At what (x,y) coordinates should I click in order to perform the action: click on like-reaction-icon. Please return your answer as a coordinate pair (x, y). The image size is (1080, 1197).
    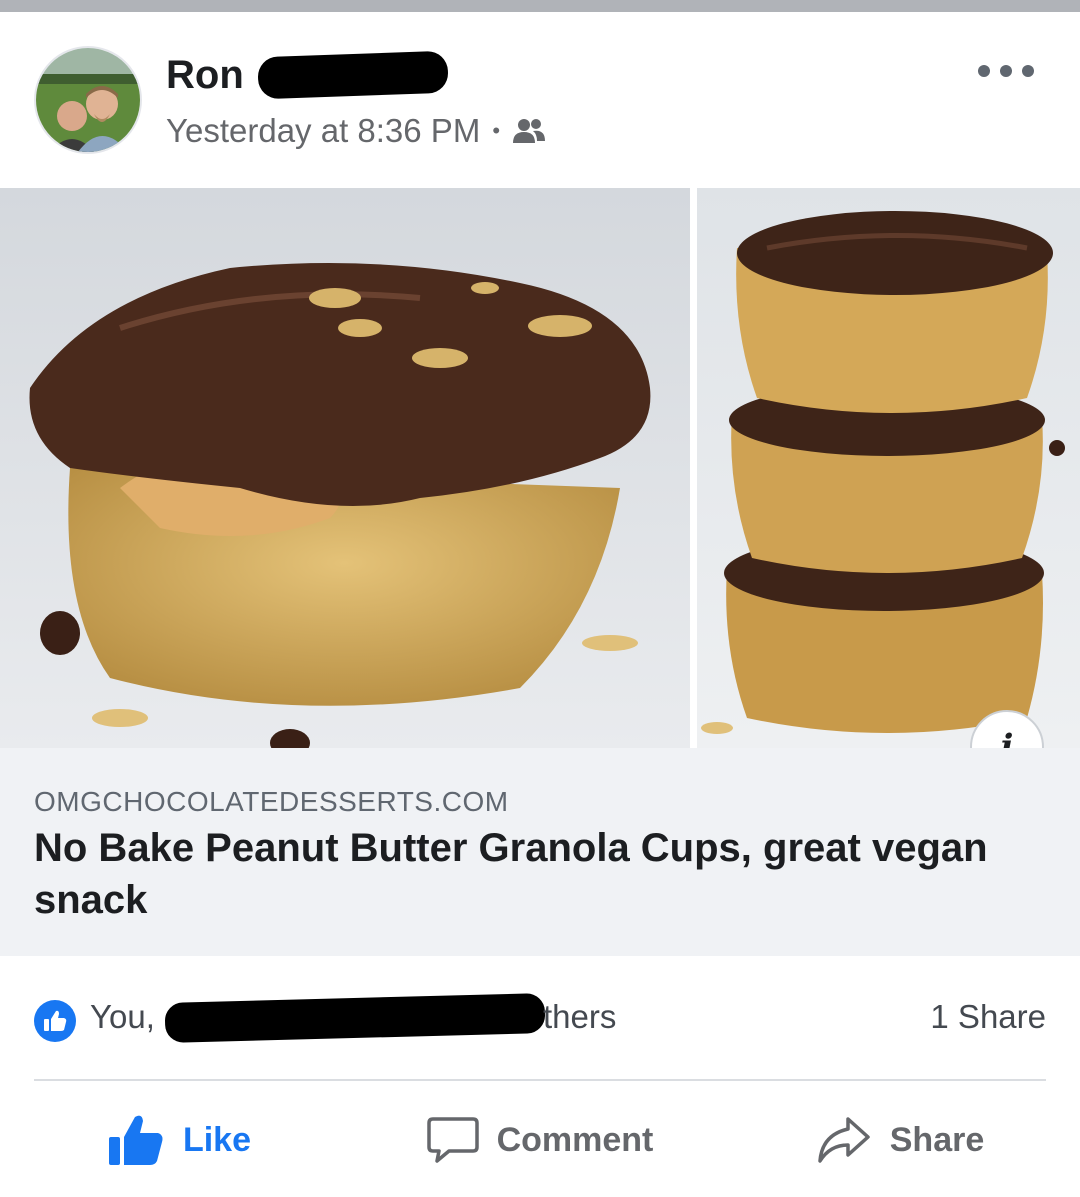
    Looking at the image, I should click on (55, 1021).